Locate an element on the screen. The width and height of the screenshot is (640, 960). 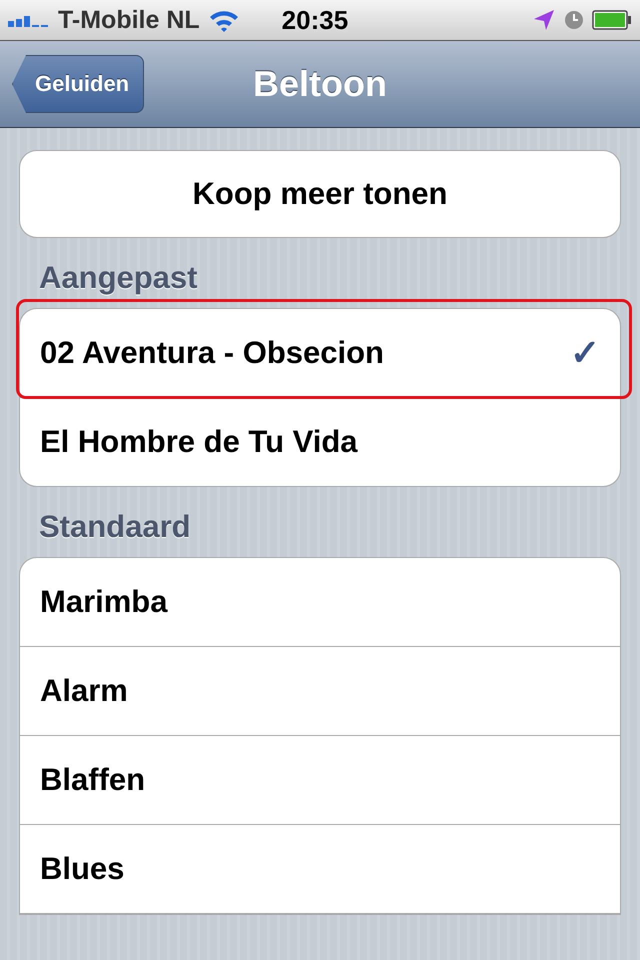
section-header: Aangepast is located at coordinates (118, 278).